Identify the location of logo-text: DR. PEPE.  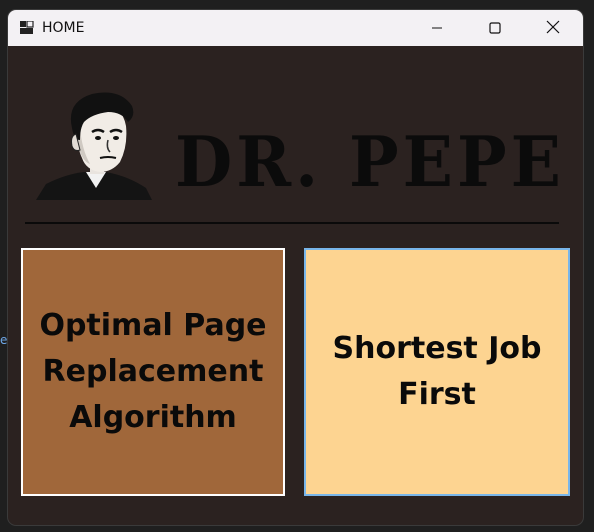
(370, 162).